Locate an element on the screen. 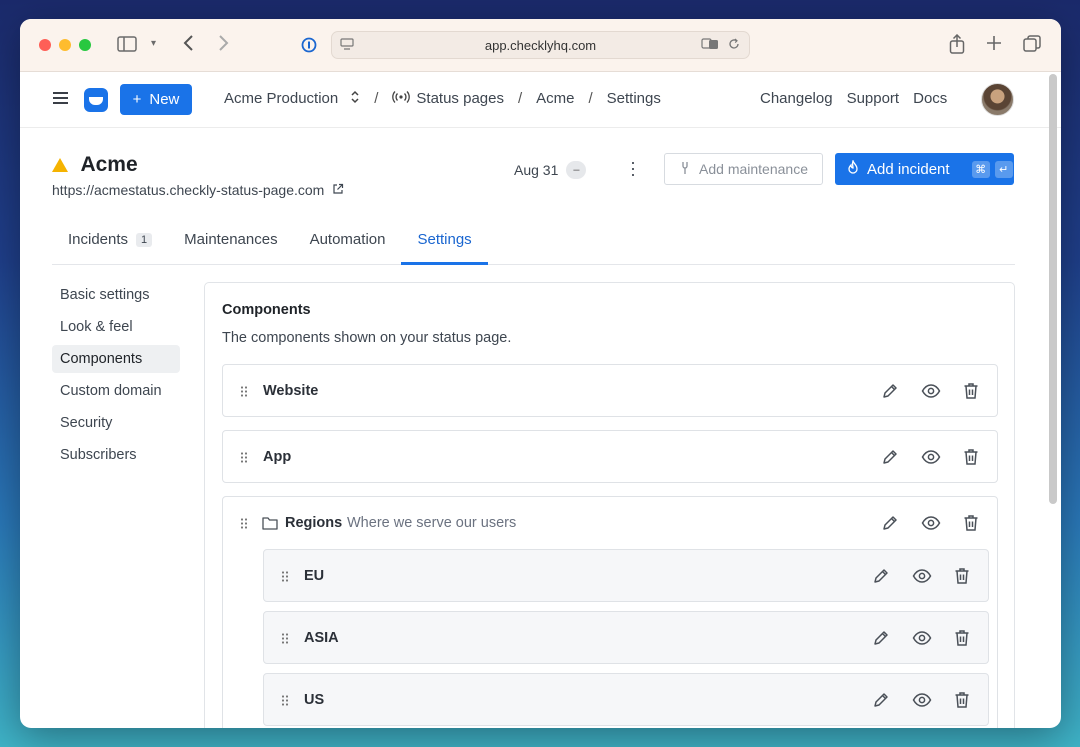 The width and height of the screenshot is (1080, 747). site-settings-icon is located at coordinates (347, 45).